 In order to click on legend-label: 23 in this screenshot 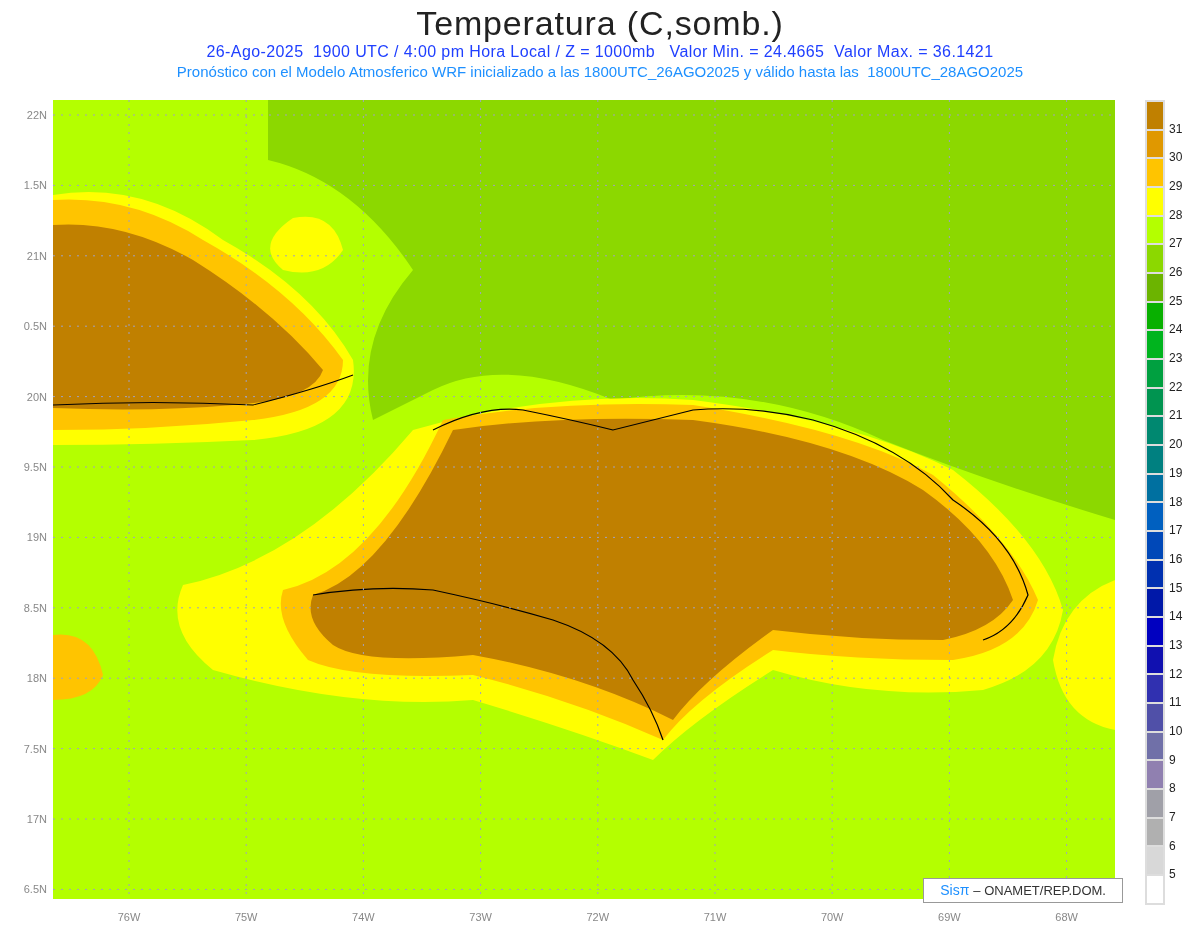, I will do `click(1176, 358)`.